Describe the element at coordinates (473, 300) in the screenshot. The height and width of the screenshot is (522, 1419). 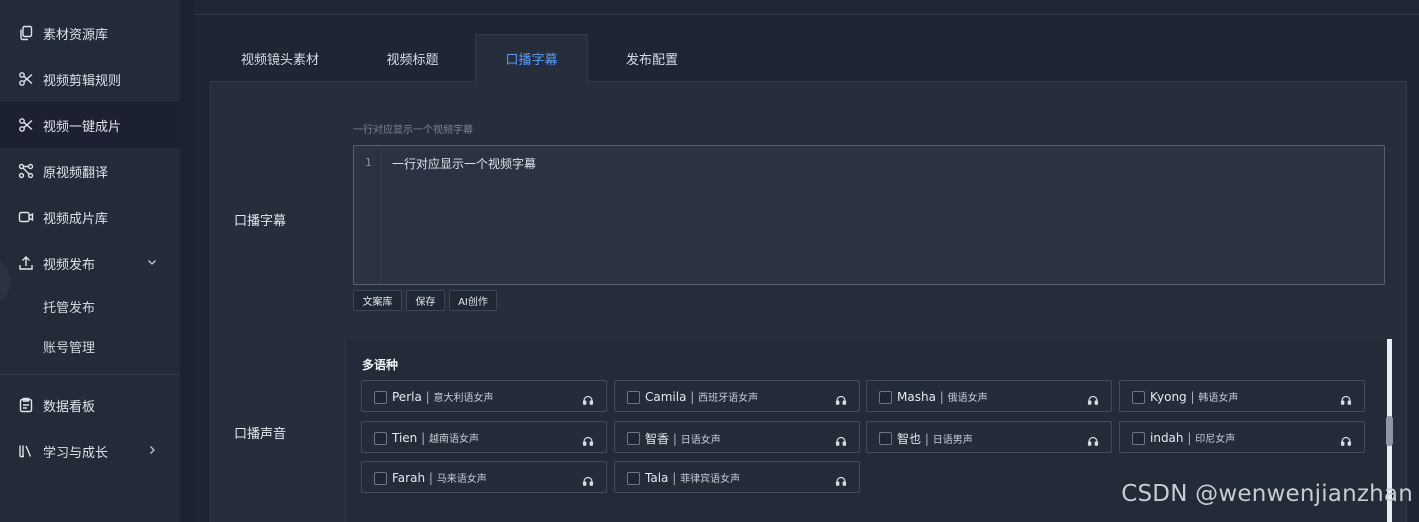
I see `ai-create-button: AI创作` at that location.